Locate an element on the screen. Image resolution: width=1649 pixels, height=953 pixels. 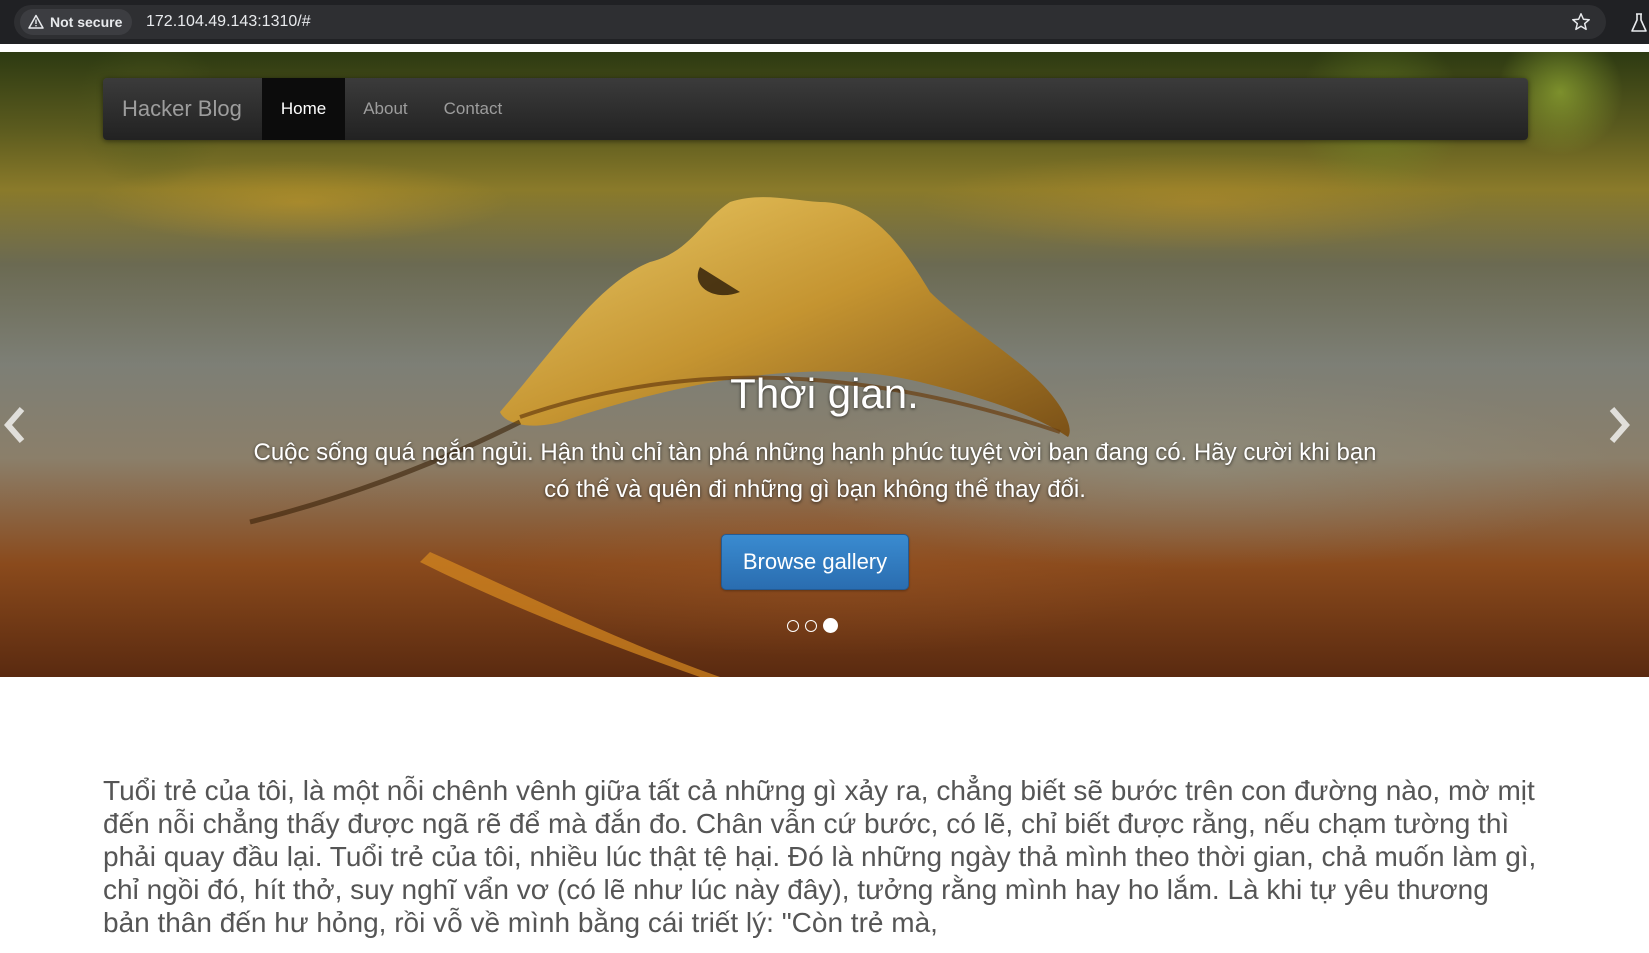
nav-item-home: Home is located at coordinates (303, 109).